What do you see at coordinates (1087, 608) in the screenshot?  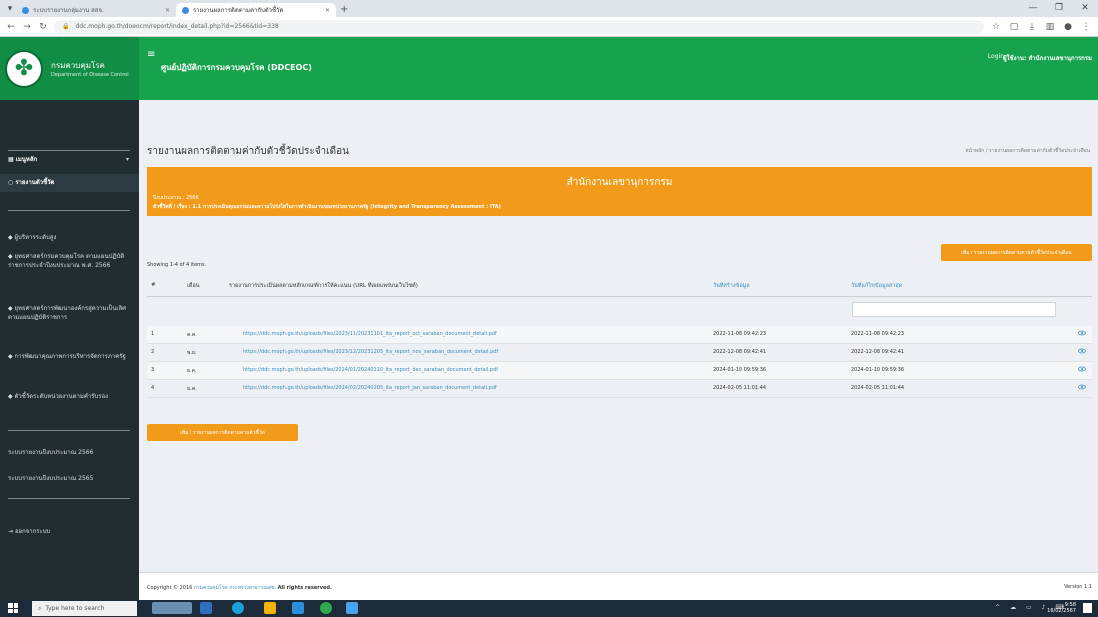 I see `notification-icon` at bounding box center [1087, 608].